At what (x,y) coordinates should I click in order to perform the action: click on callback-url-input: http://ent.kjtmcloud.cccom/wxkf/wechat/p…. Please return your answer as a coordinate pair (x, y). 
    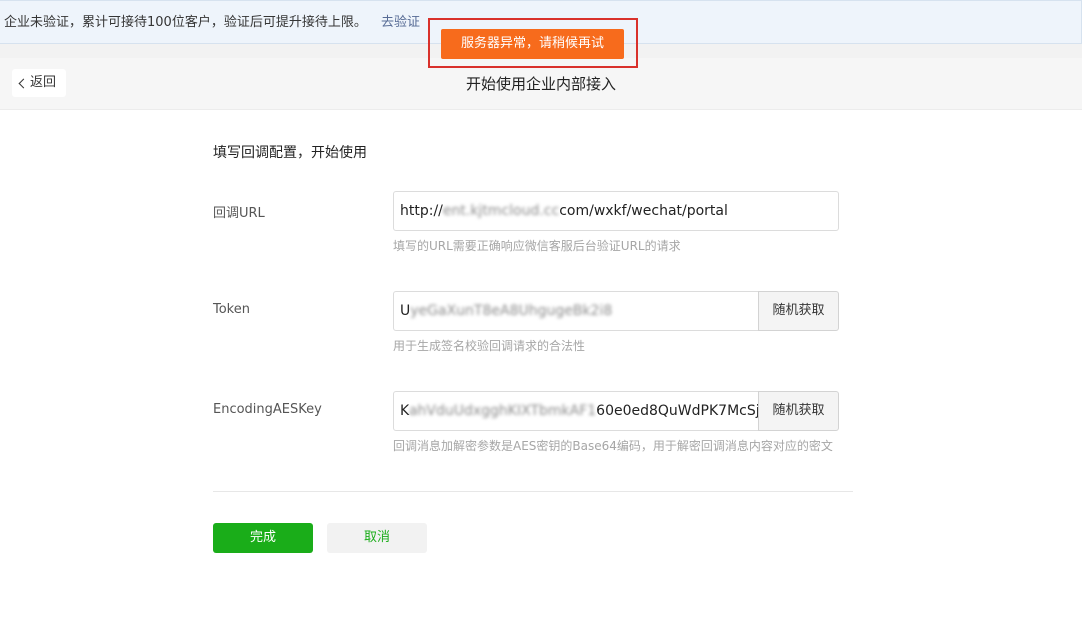
    Looking at the image, I should click on (616, 211).